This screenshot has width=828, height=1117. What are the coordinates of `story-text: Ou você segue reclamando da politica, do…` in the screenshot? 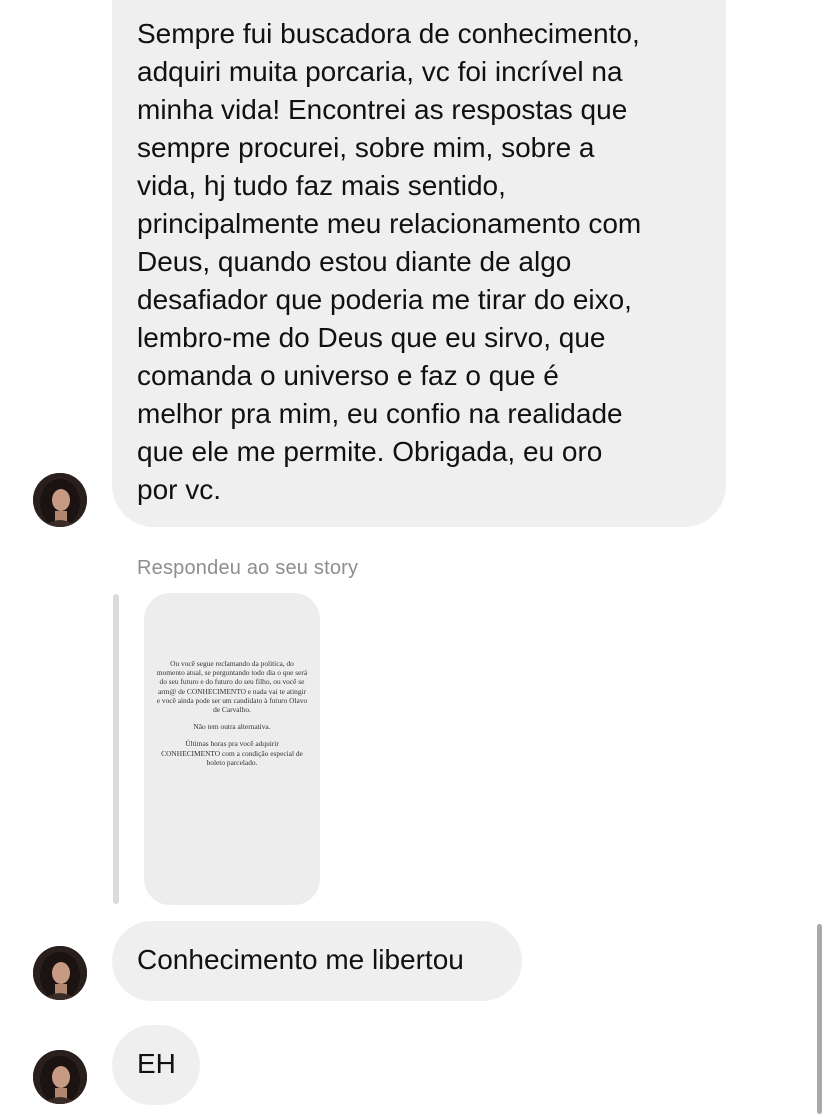 It's located at (232, 717).